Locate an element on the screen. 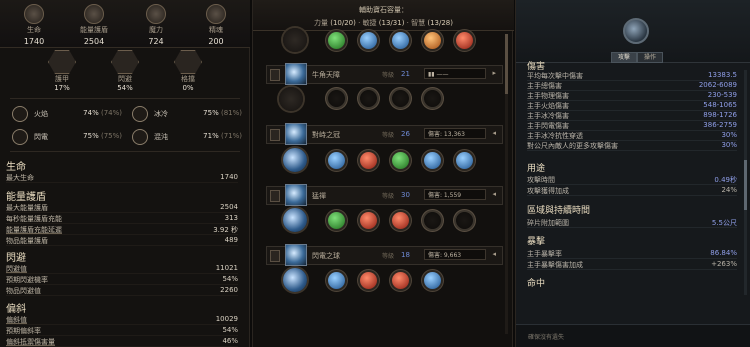 Image resolution: width=750 pixels, height=347 pixels. lightning-resistance: 閃電 75% (75%) is located at coordinates (67, 137).